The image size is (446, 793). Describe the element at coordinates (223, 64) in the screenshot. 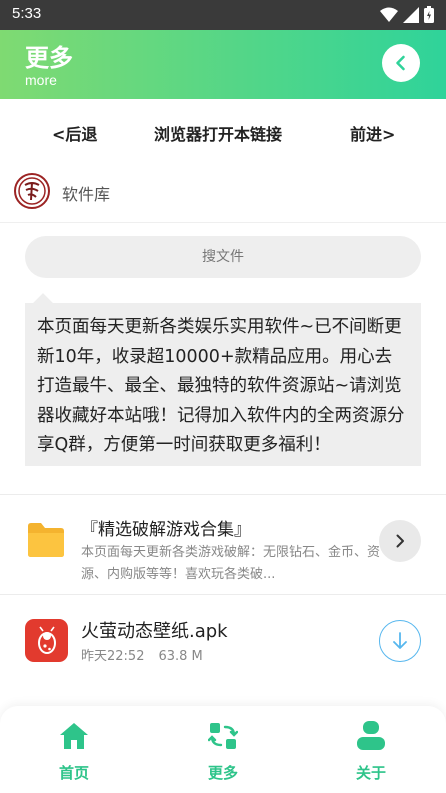

I see `header: 更多 more` at that location.